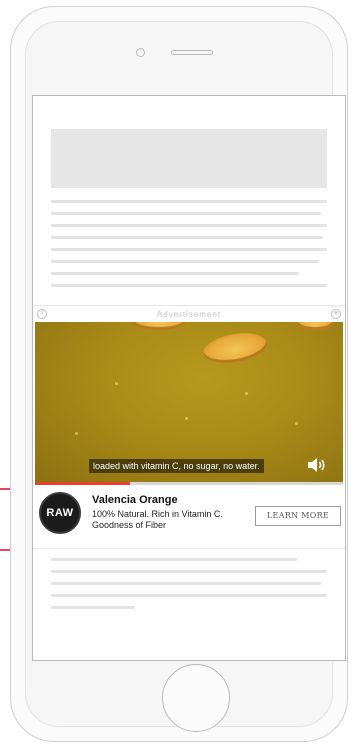 The height and width of the screenshot is (747, 356). I want to click on speaker-volume-icon, so click(317, 465).